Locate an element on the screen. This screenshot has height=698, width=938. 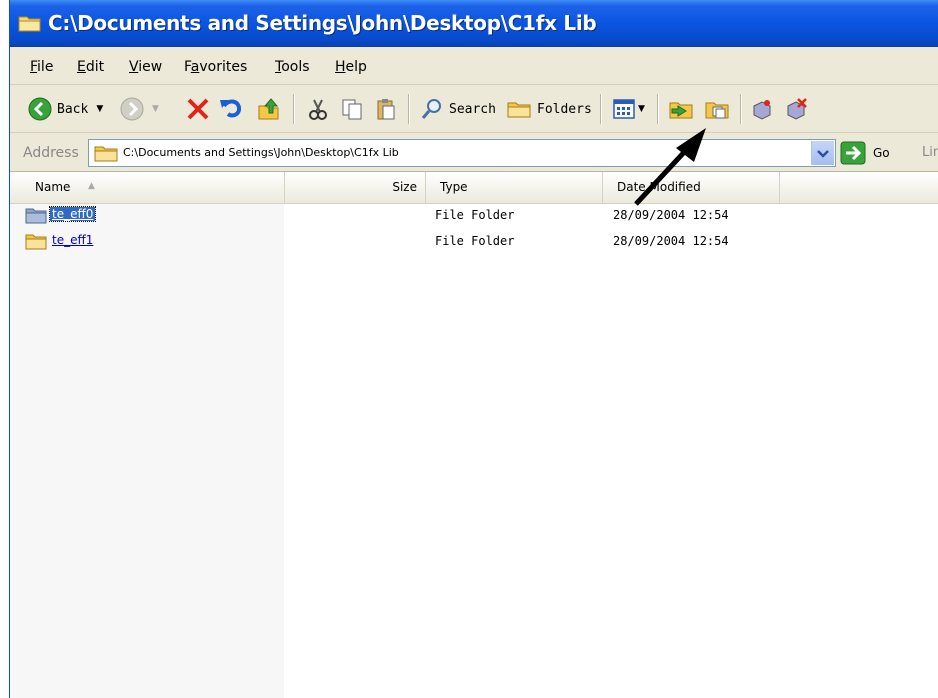
list-item: te_eff0 File Folder 28/09/2004 12:54 is located at coordinates (474, 216).